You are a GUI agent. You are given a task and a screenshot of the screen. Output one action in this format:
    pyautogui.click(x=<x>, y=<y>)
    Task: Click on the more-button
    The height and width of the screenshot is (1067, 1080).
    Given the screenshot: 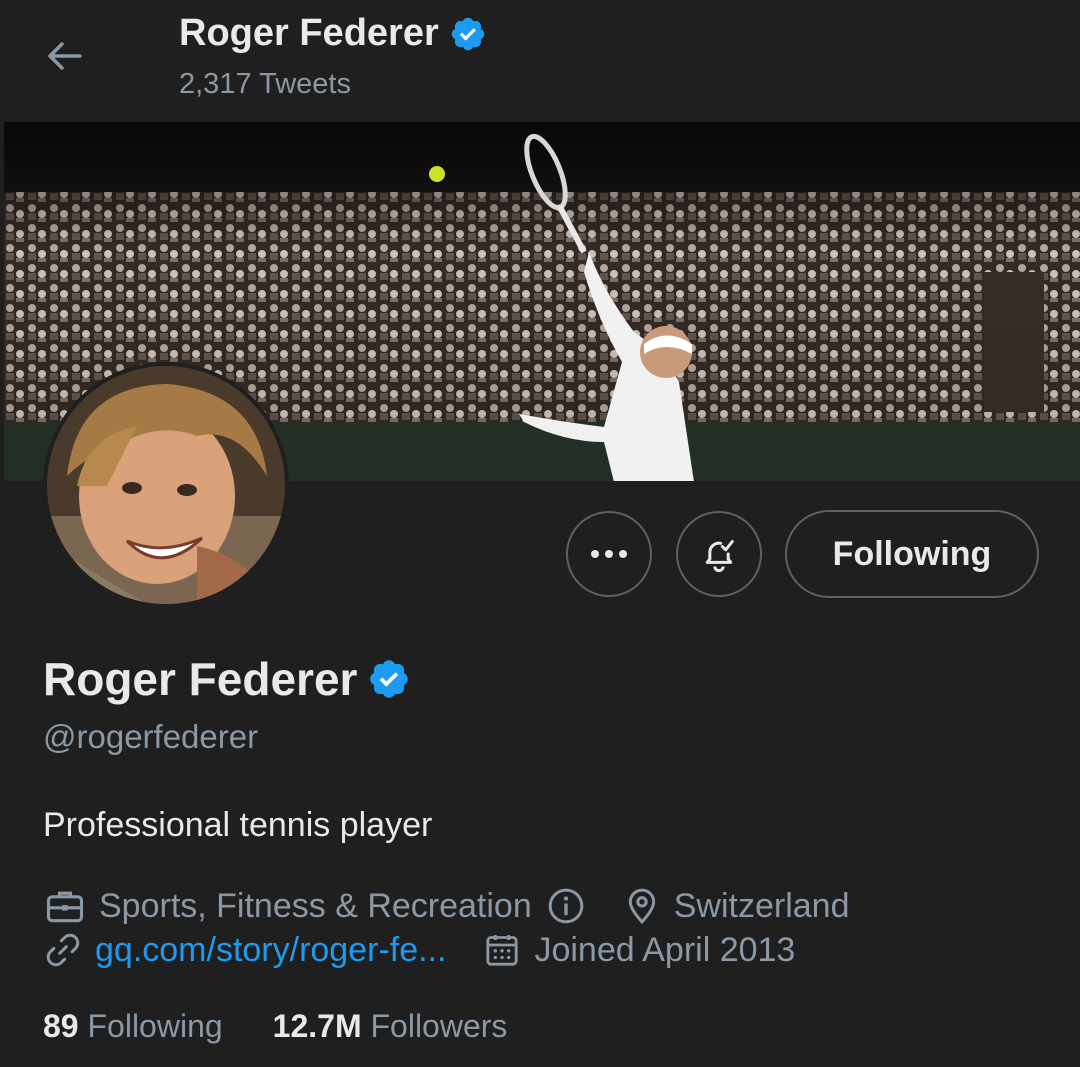 What is the action you would take?
    pyautogui.click(x=609, y=554)
    